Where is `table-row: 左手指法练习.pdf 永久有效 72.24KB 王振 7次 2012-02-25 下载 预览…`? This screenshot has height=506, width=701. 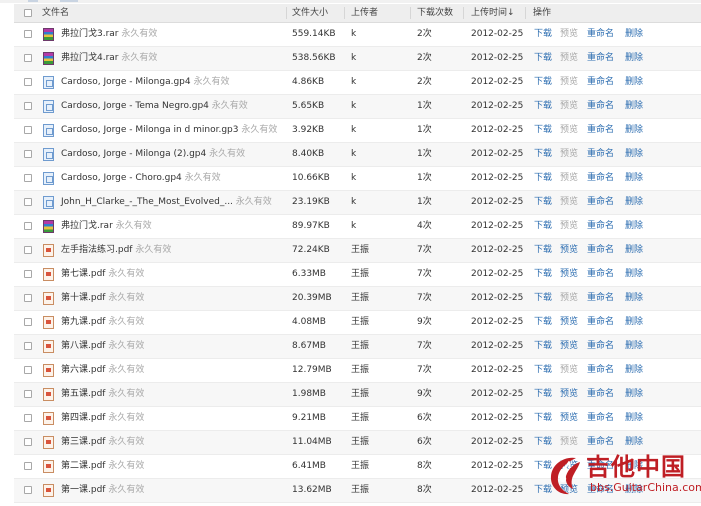
table-row: 左手指法练习.pdf 永久有效 72.24KB 王振 7次 2012-02-25 下载 预览… is located at coordinates (357, 251).